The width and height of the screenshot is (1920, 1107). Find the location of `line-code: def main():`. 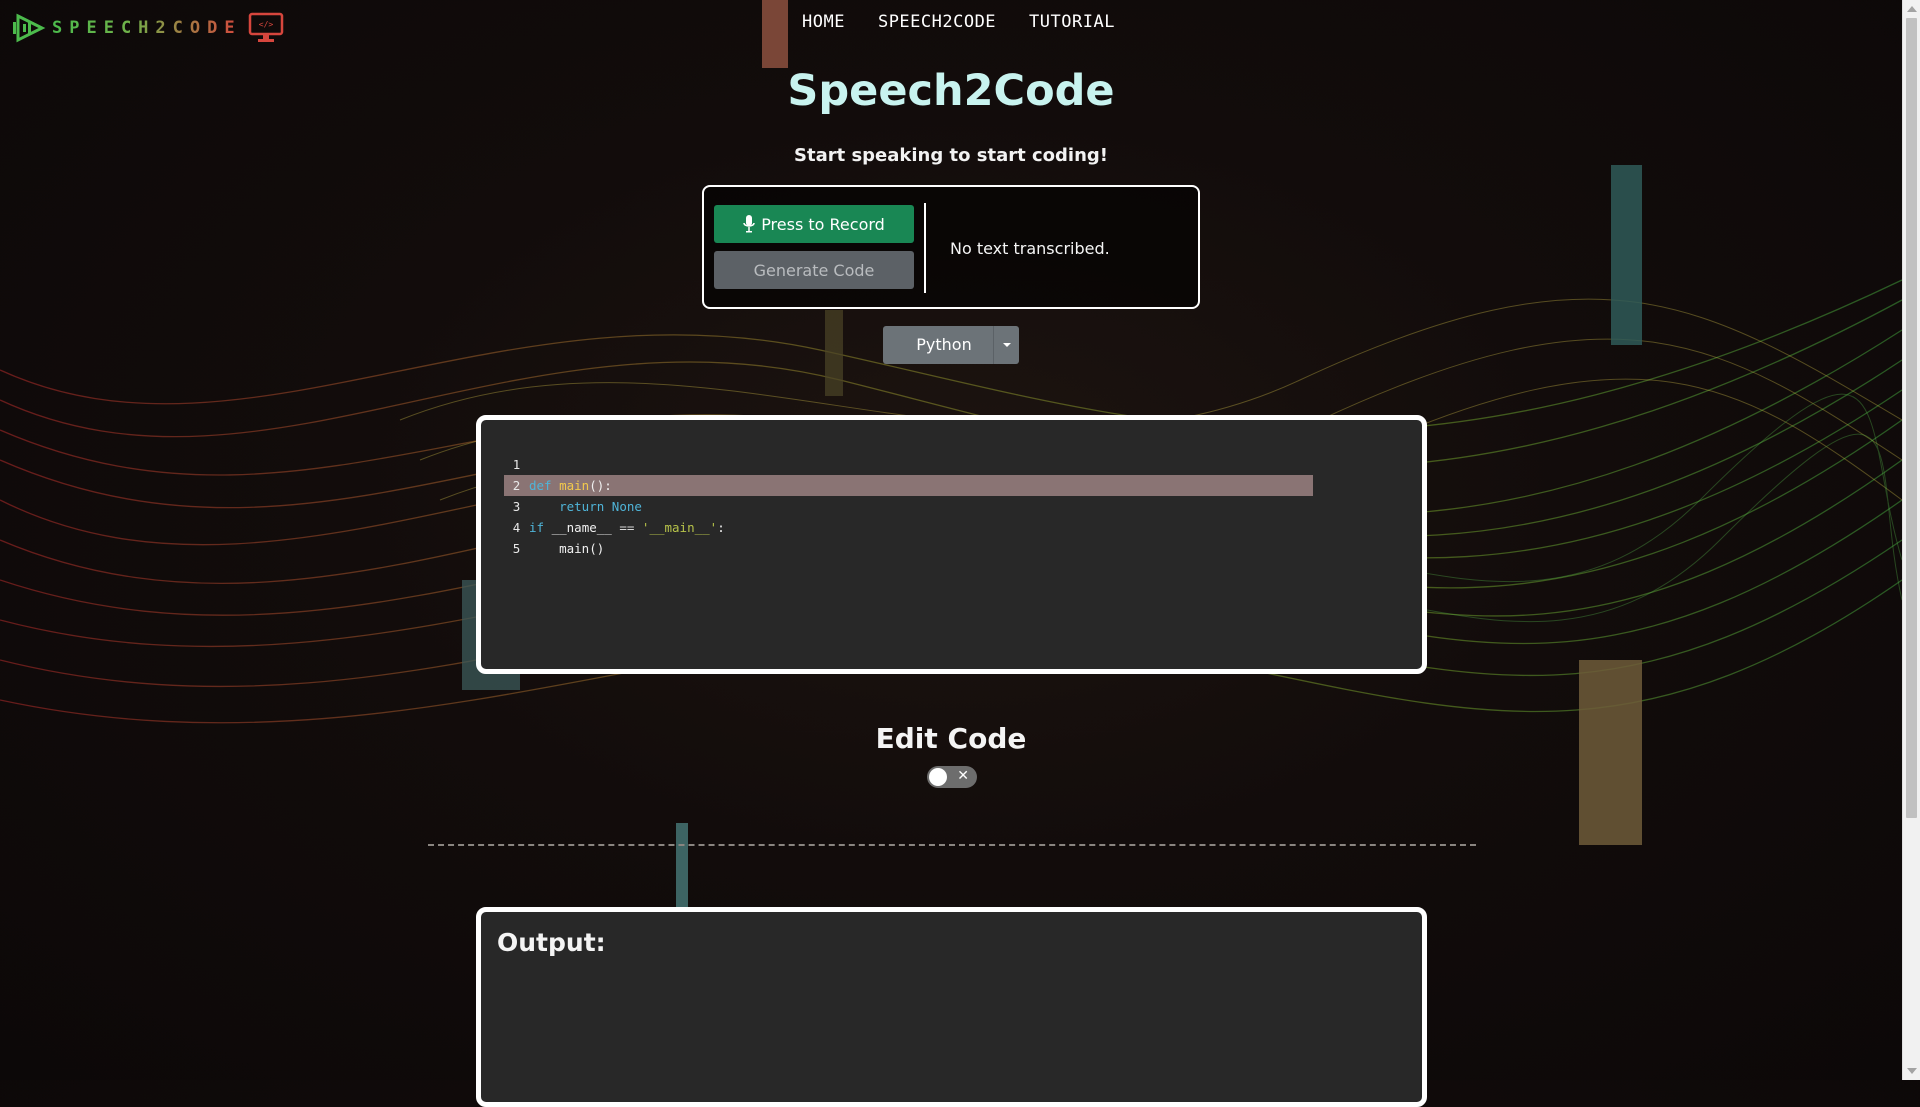

line-code: def main(): is located at coordinates (570, 485).